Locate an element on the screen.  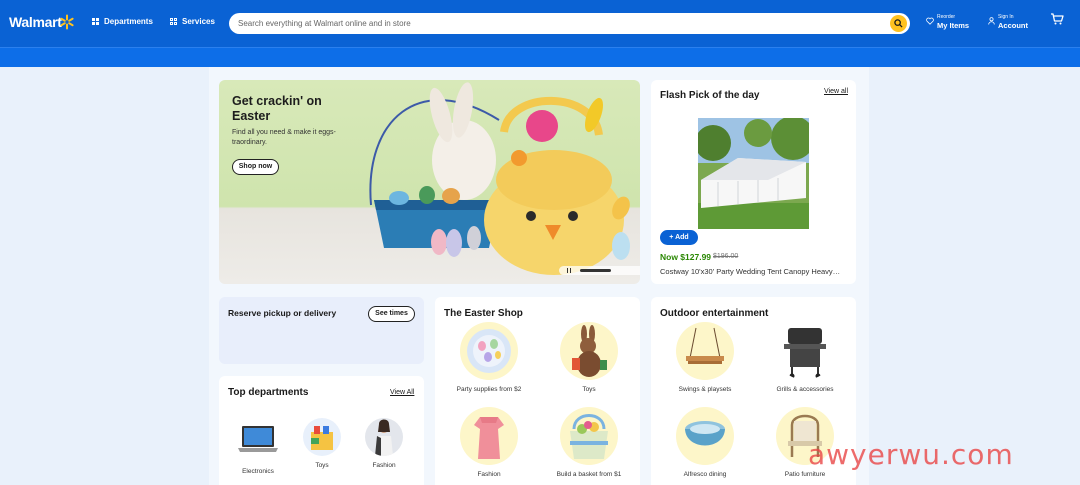
account-big-label: Account is located at coordinates (1013, 25).